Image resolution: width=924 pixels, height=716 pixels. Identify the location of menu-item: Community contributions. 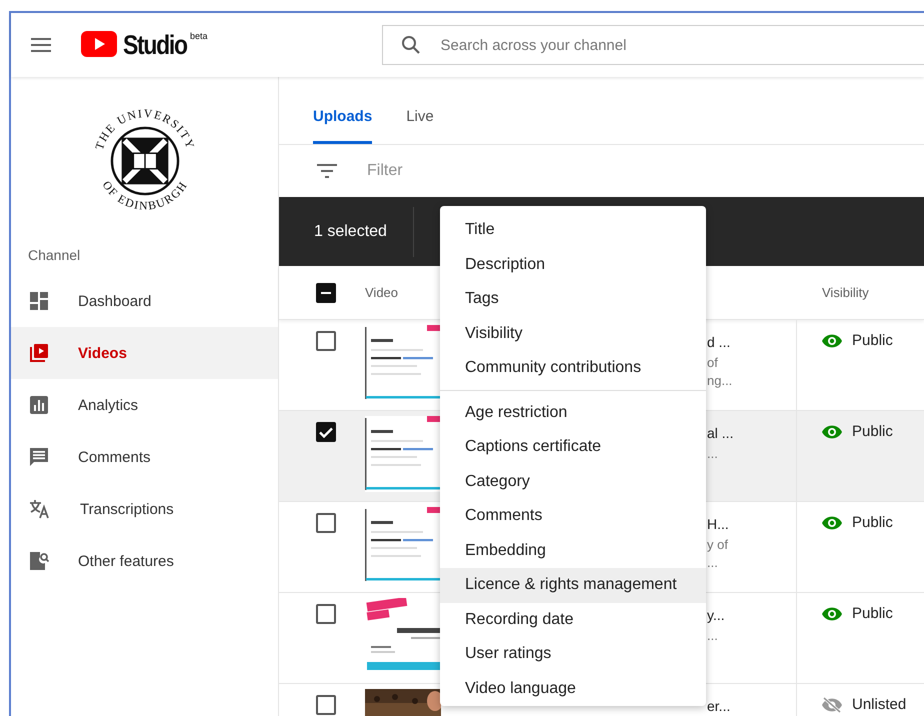
(573, 368).